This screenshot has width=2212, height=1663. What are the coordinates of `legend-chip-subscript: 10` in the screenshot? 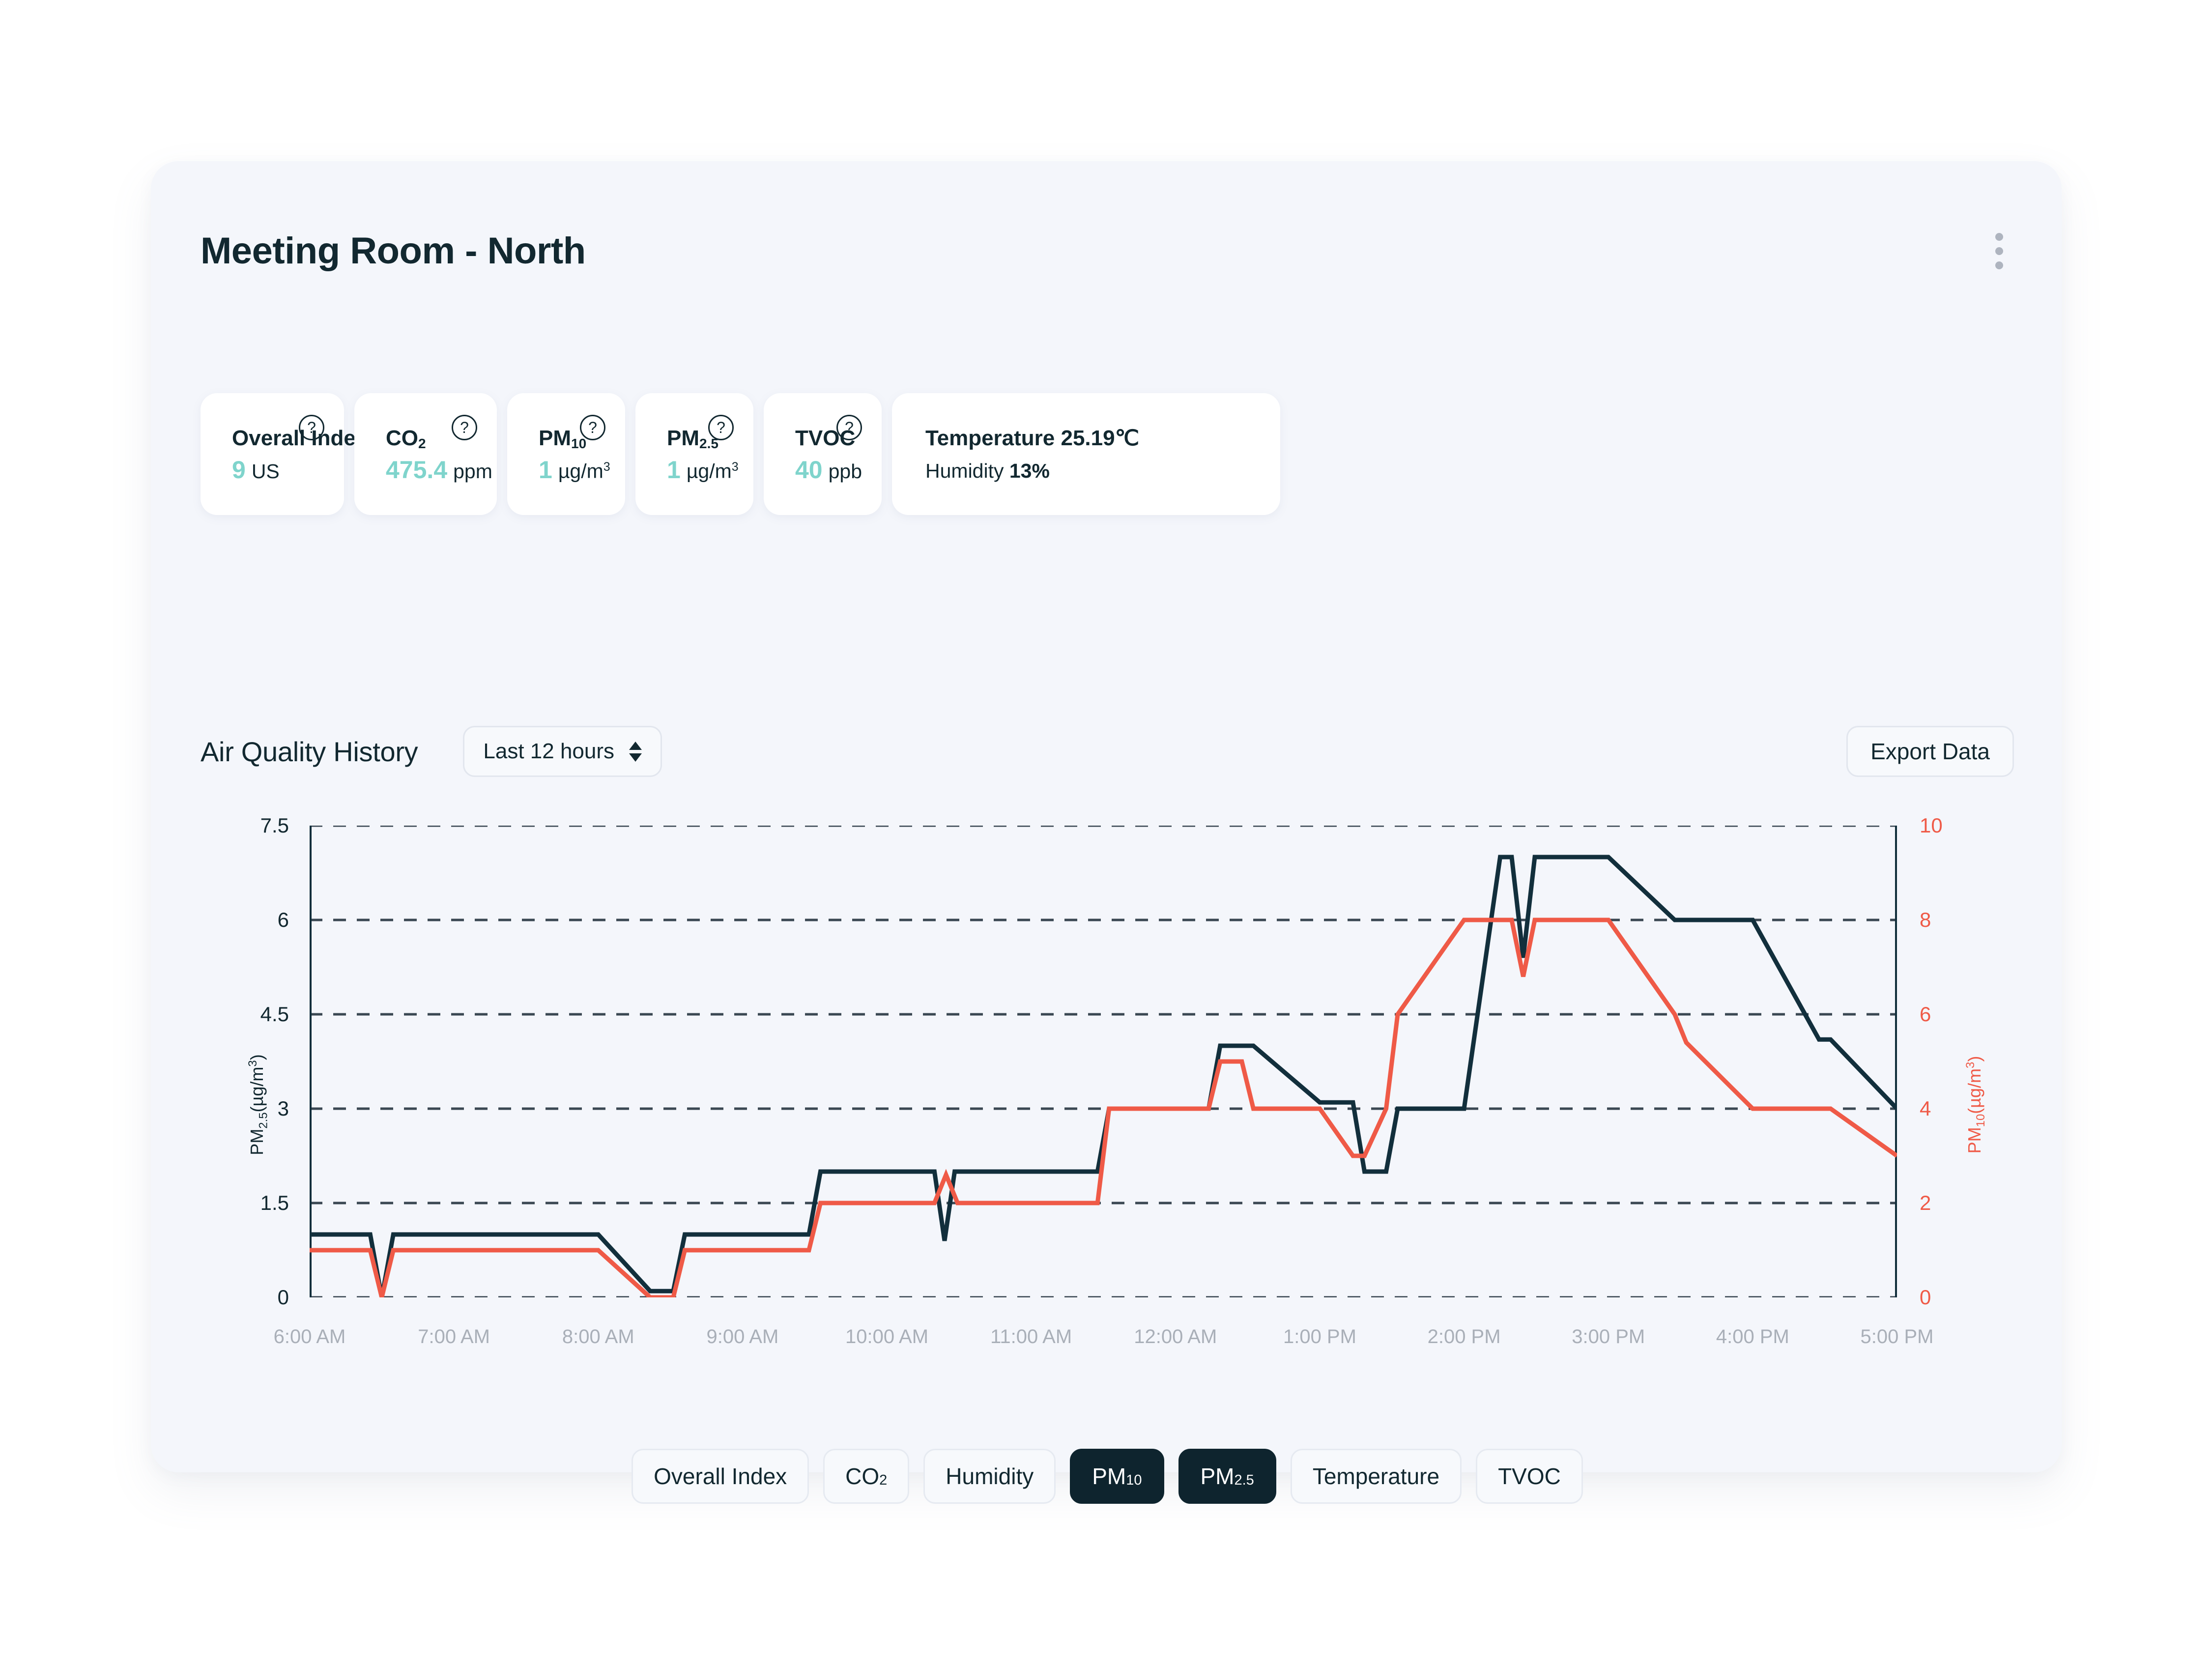 It's located at (1134, 1480).